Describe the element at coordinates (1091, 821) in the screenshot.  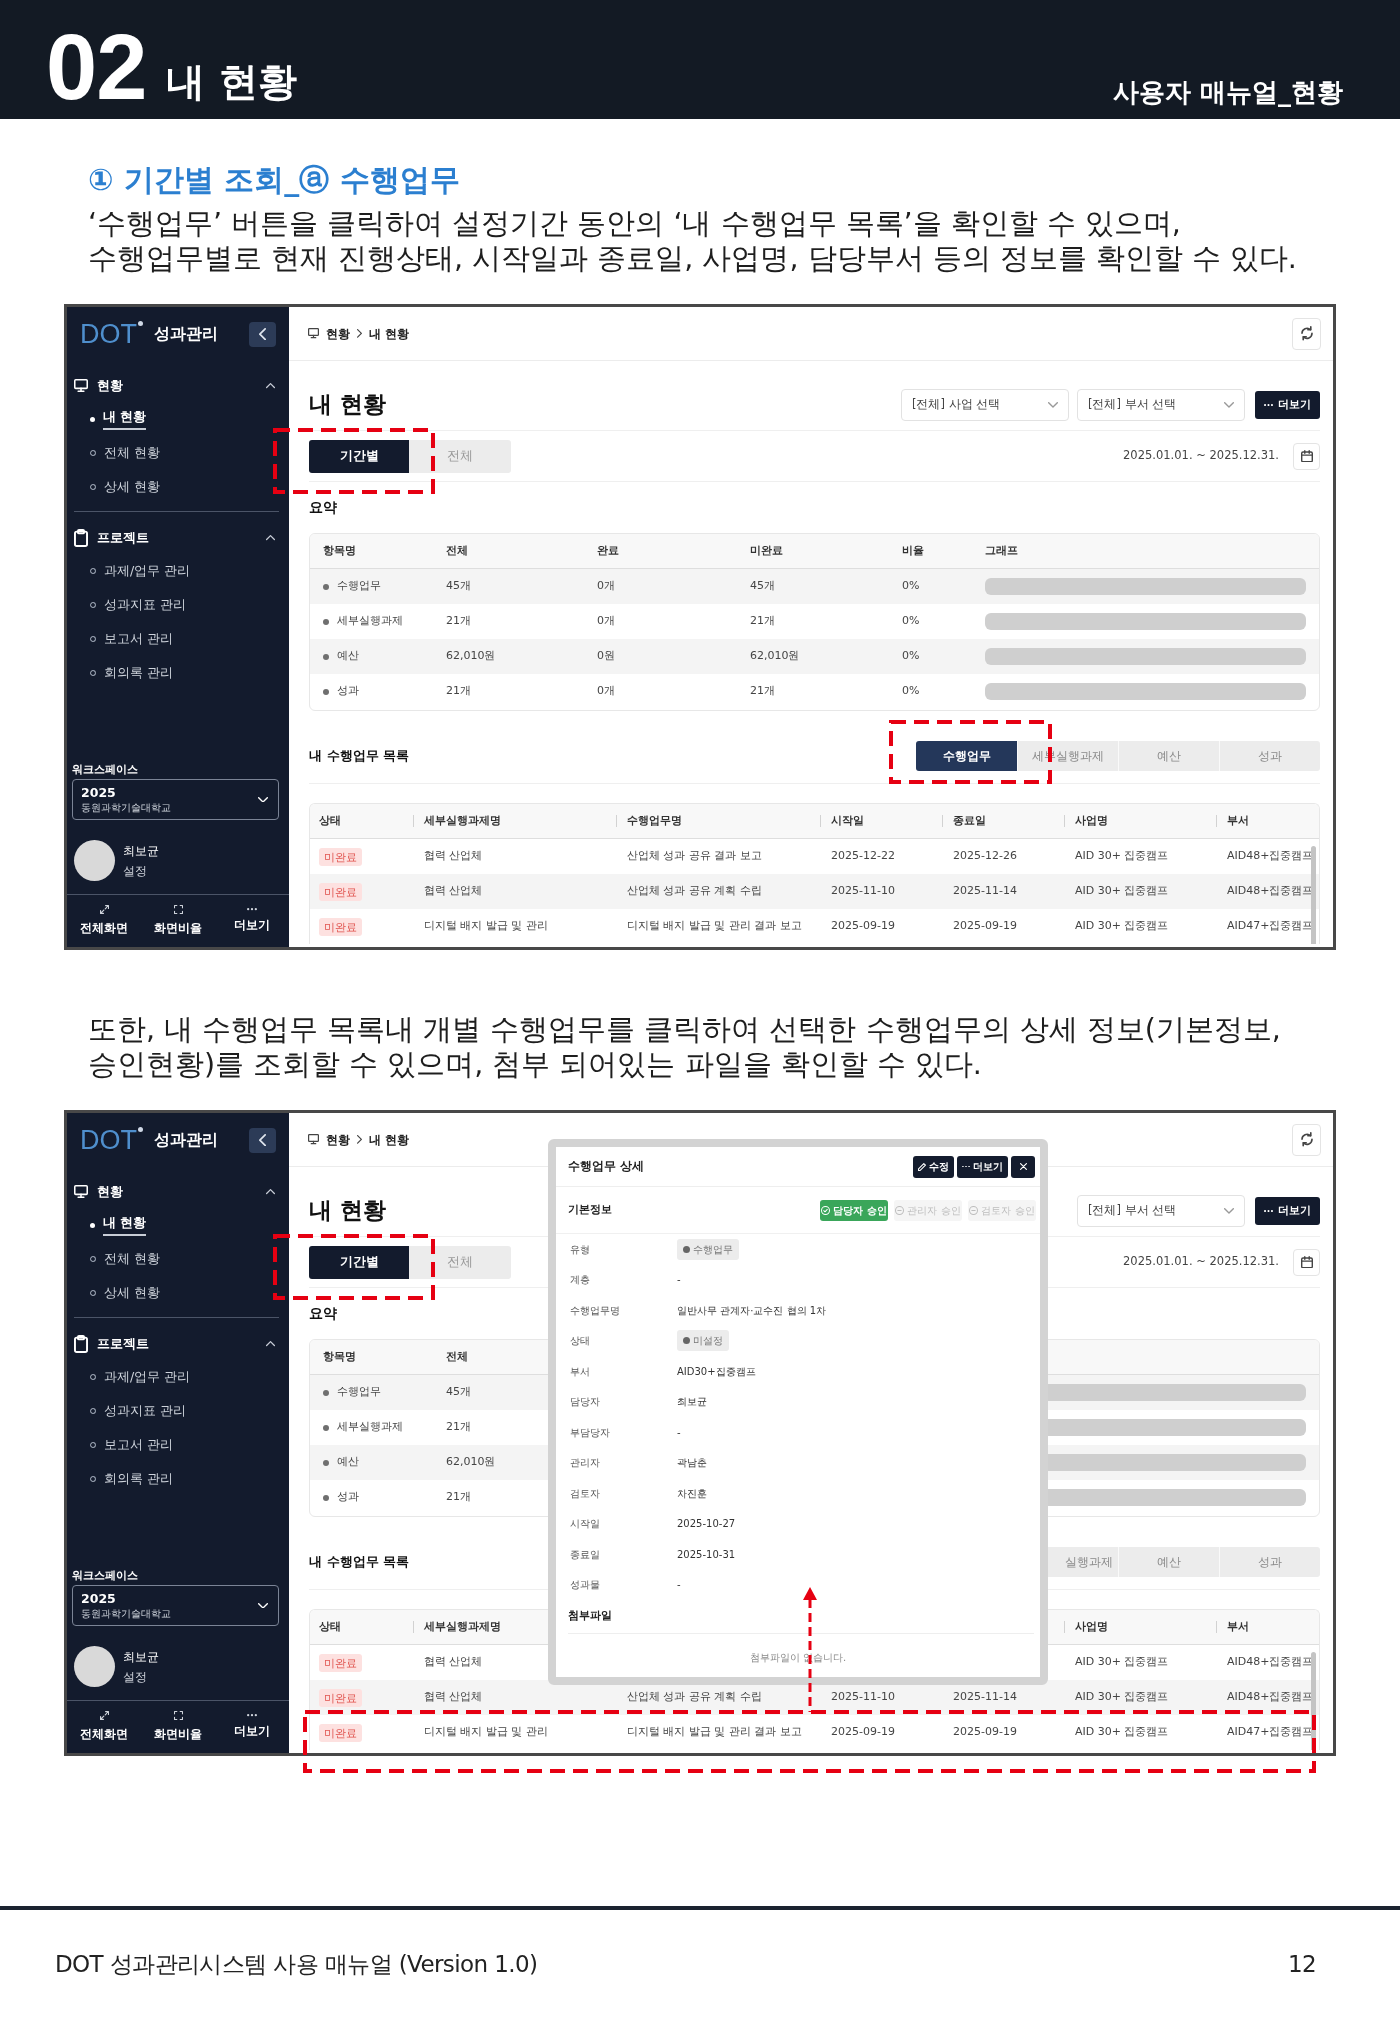
I see `column-header: 사업명` at that location.